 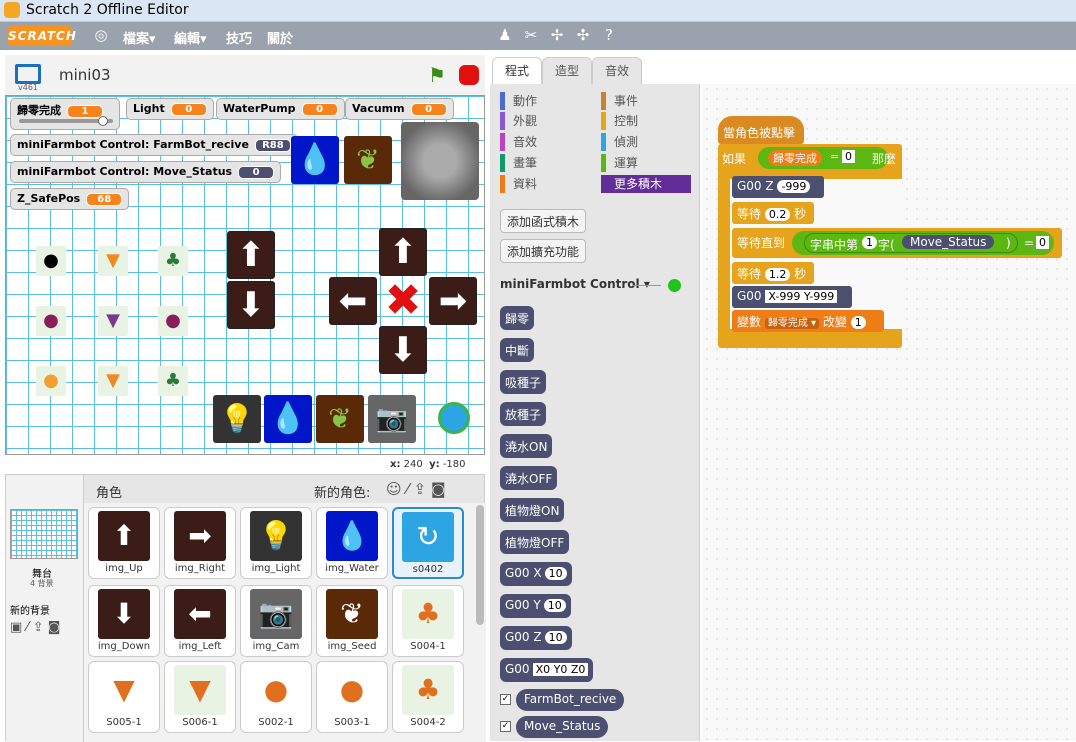 I want to click on block-g00: G00 X0 Y0 Z0, so click(x=547, y=670).